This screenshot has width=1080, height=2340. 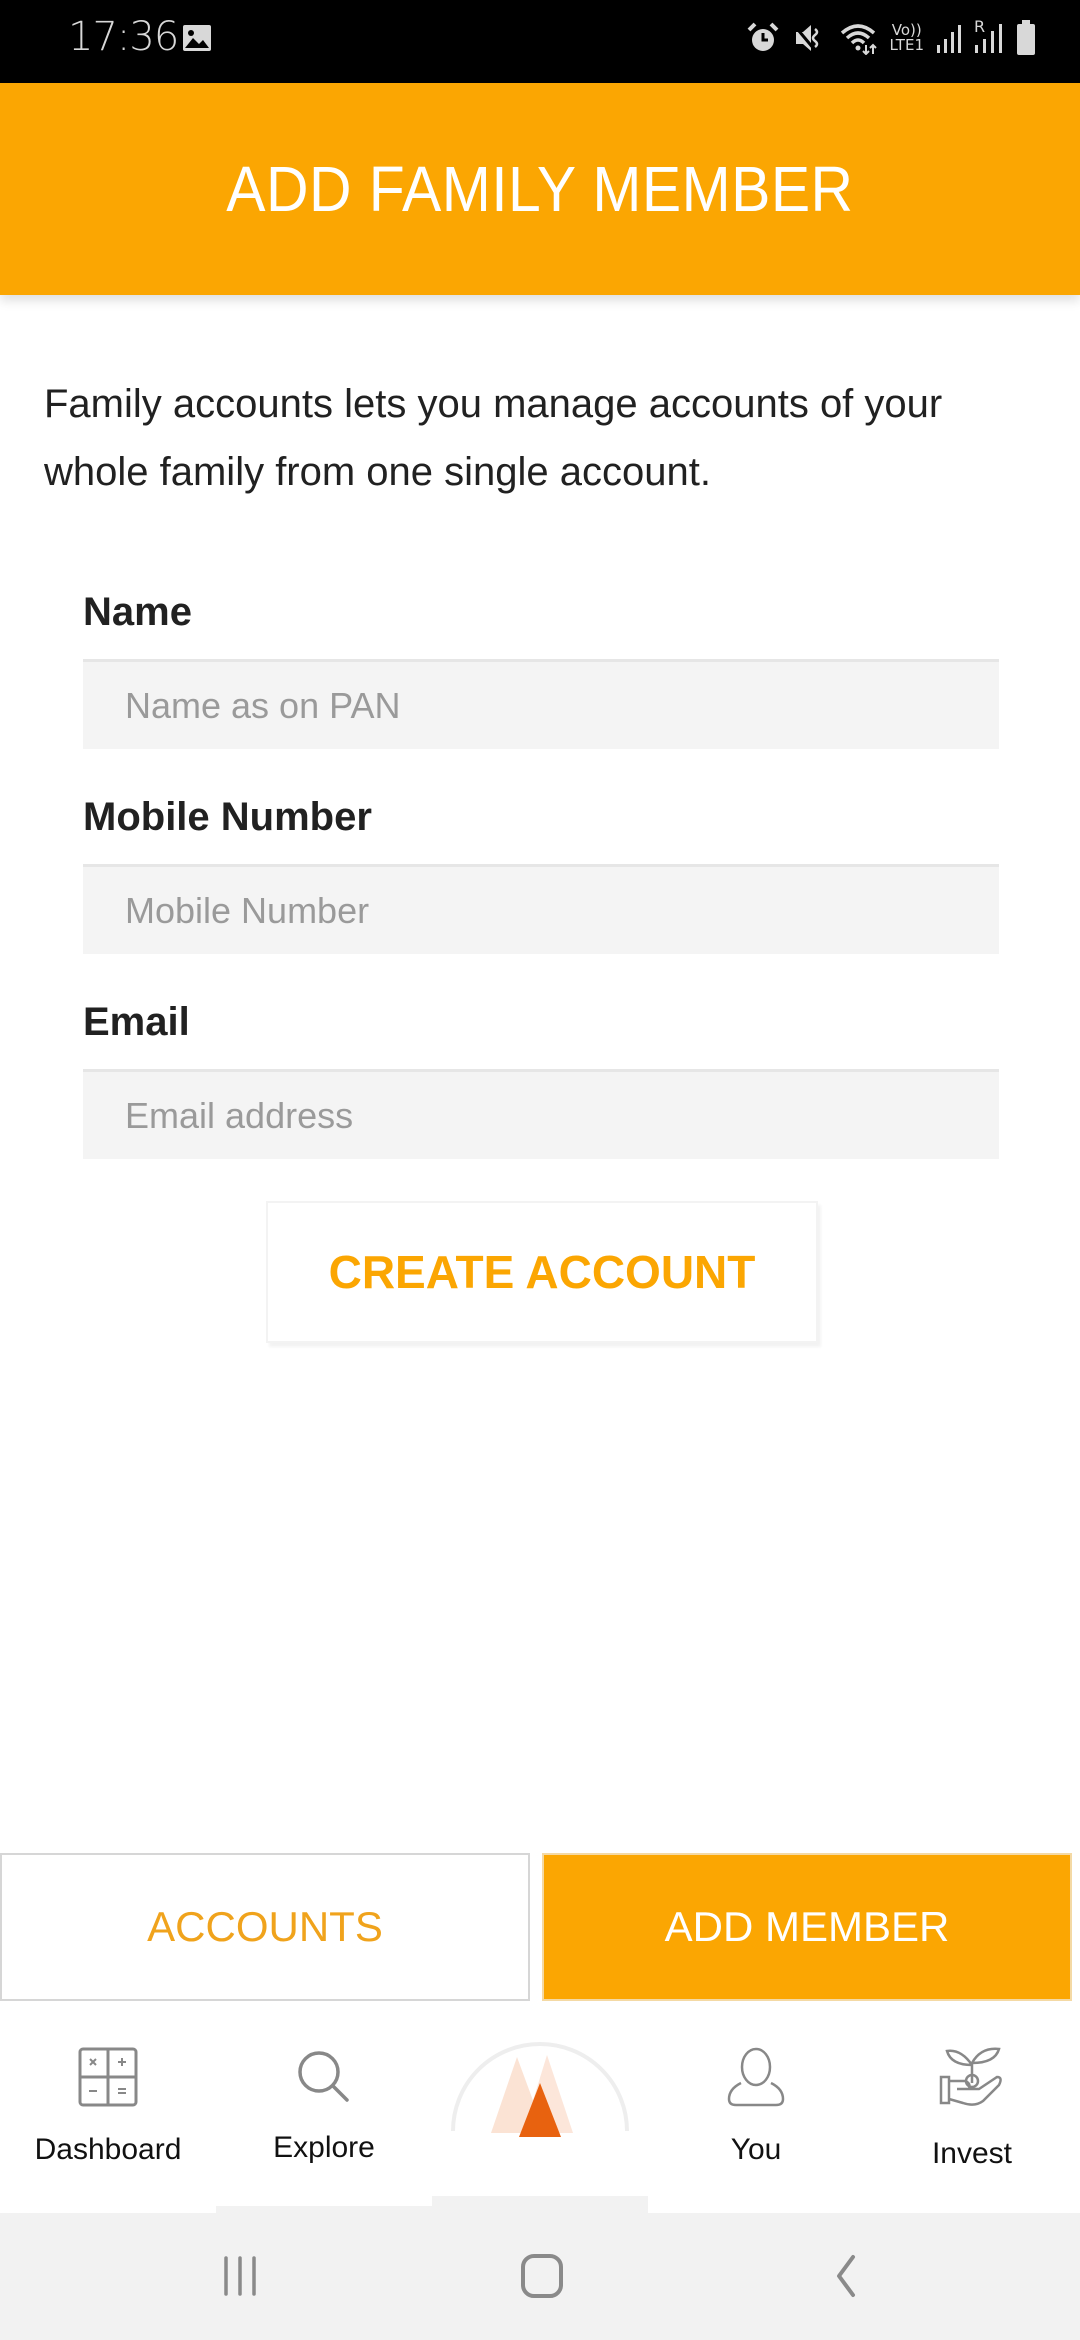 I want to click on nav-item-explore: Explore, so click(x=324, y=2108).